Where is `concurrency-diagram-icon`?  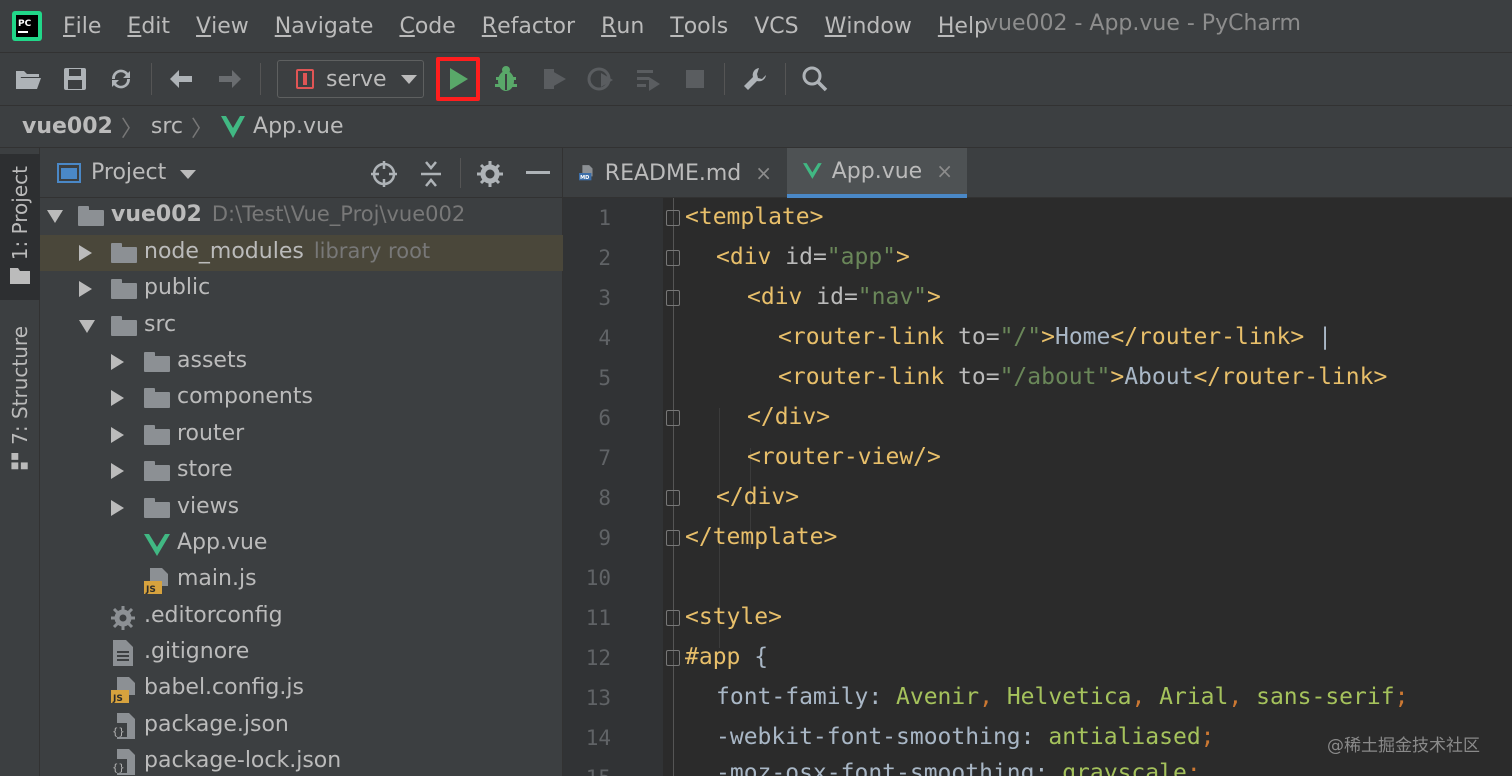
concurrency-diagram-icon is located at coordinates (648, 79).